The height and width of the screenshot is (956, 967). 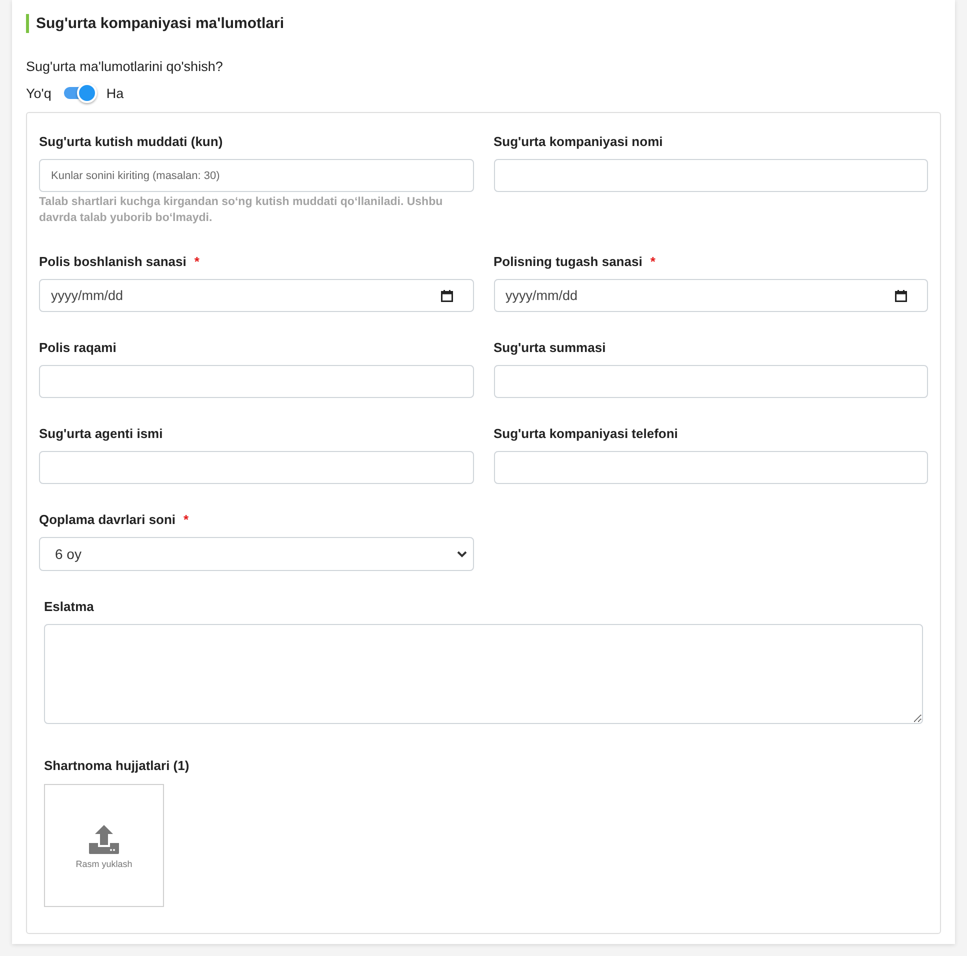 I want to click on toggle-off-label: Yo'q, so click(x=39, y=93).